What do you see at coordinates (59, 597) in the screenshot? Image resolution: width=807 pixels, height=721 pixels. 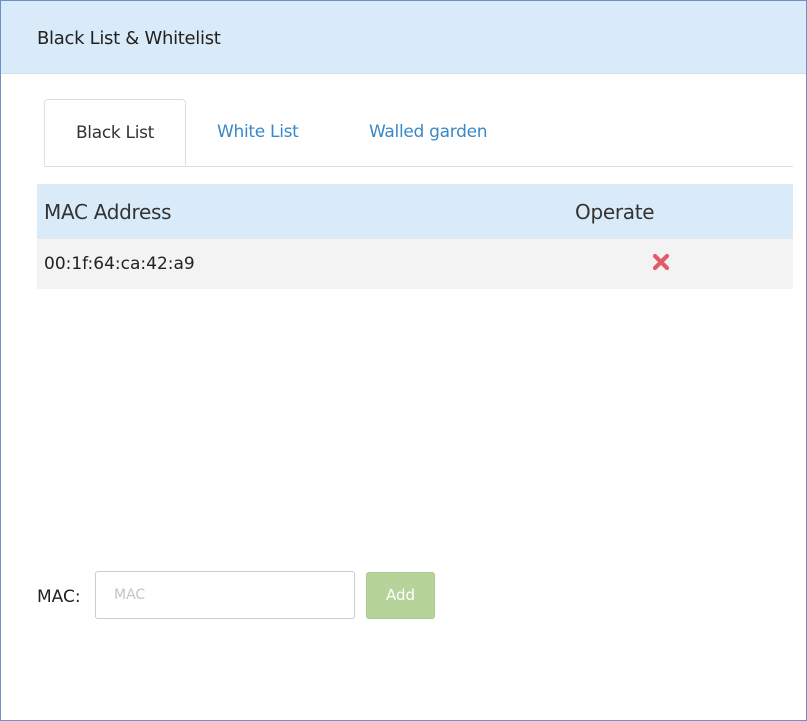 I see `mac-label: MAC:` at bounding box center [59, 597].